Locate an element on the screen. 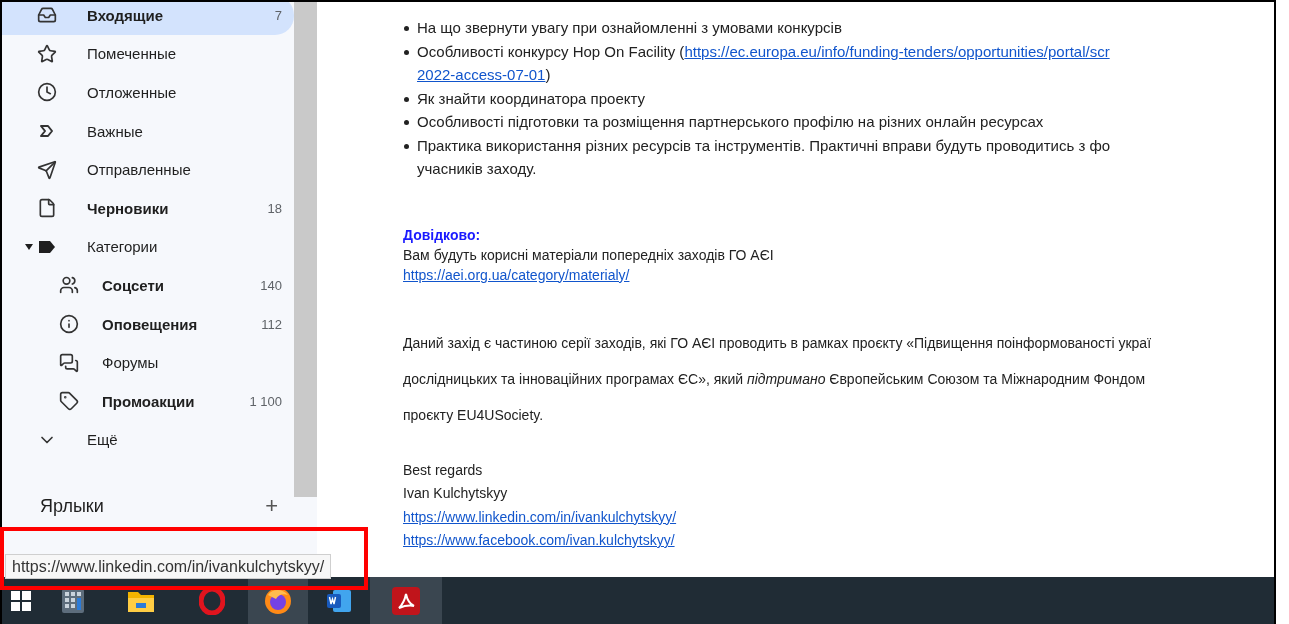 This screenshot has height=624, width=1289. list-item-text: Особливості конкурсу Hop On Facility (https://ec.europa.eu/info/funding-tenders/opportunities/portal/scr is located at coordinates (764, 51).